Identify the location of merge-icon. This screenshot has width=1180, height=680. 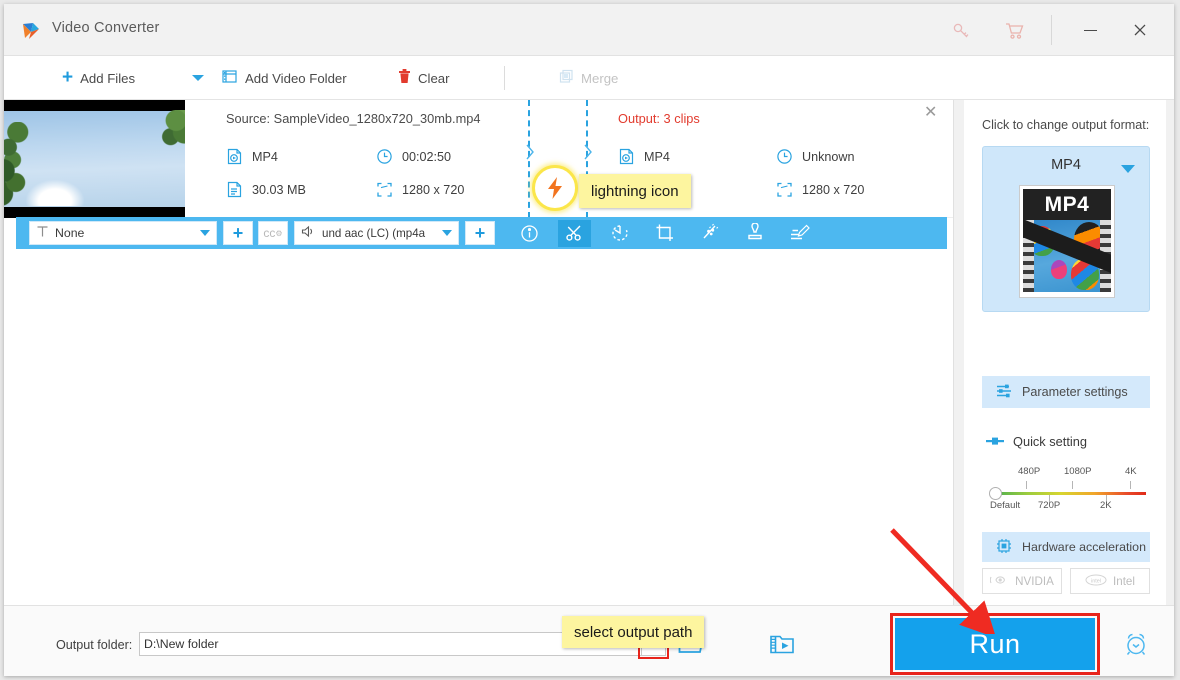
(566, 78).